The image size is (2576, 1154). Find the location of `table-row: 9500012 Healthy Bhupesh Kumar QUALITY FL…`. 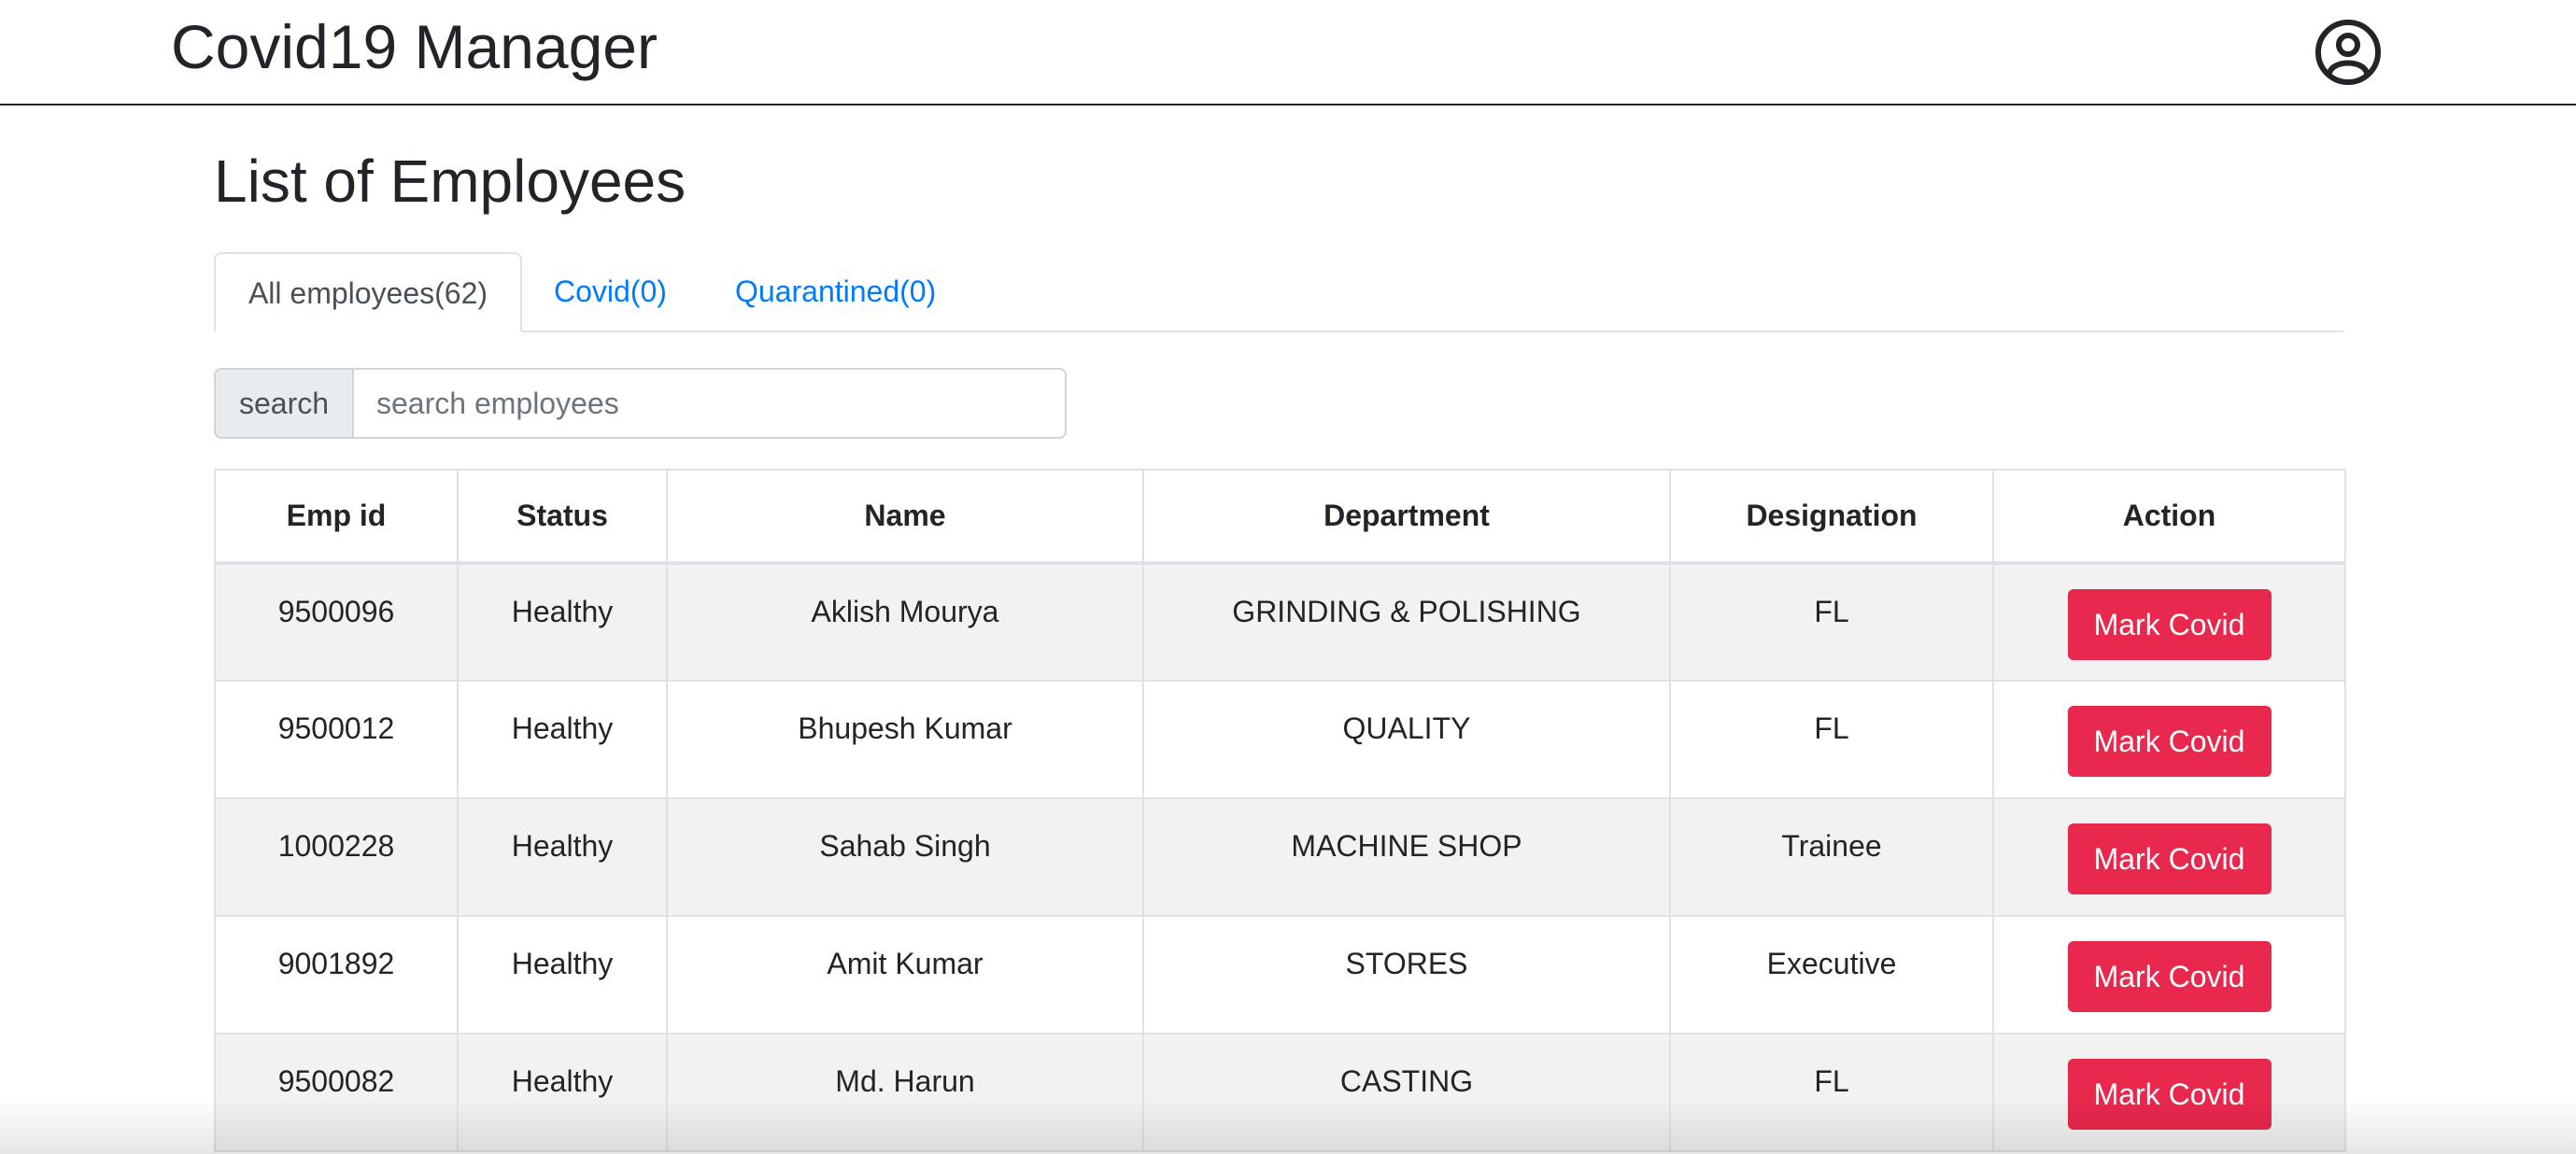

table-row: 9500012 Healthy Bhupesh Kumar QUALITY FL… is located at coordinates (1280, 739).